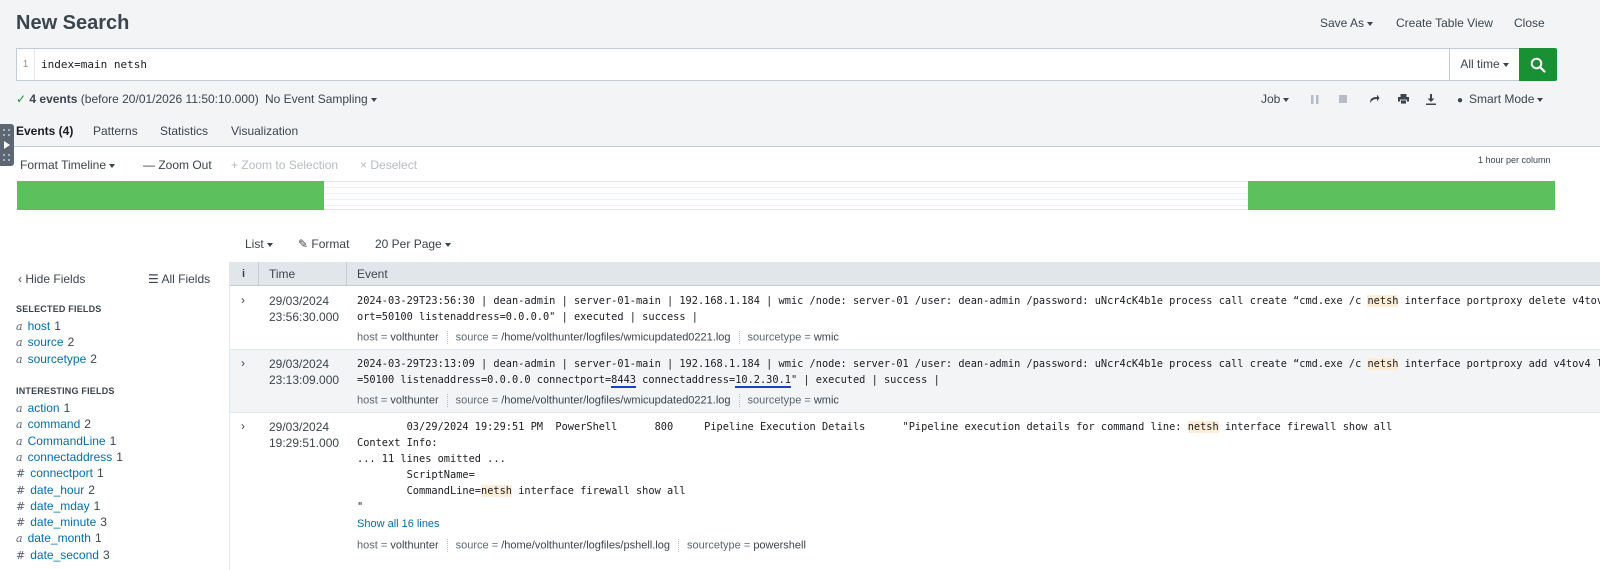  I want to click on job-menu: Job, so click(1275, 99).